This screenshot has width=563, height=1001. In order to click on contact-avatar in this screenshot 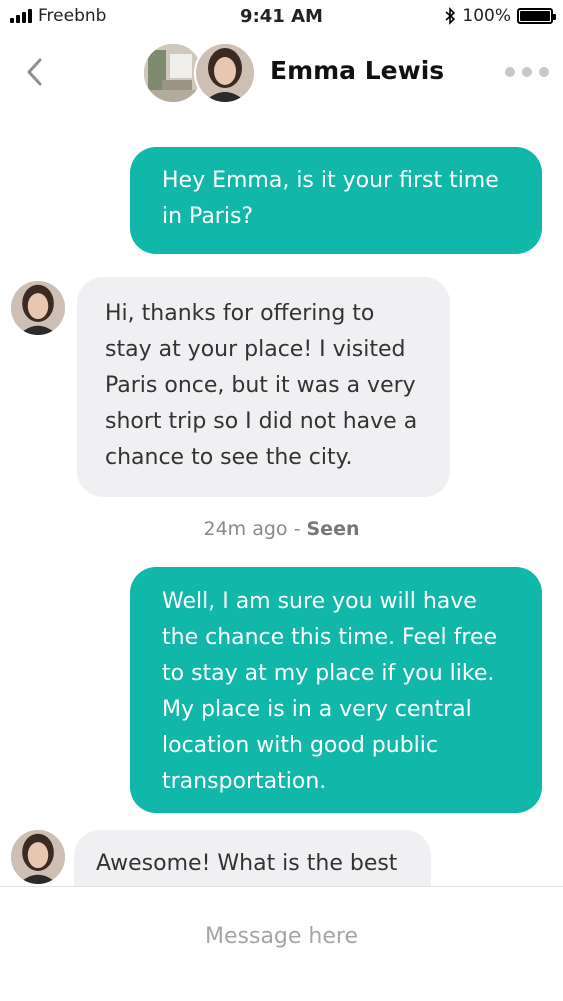, I will do `click(225, 73)`.